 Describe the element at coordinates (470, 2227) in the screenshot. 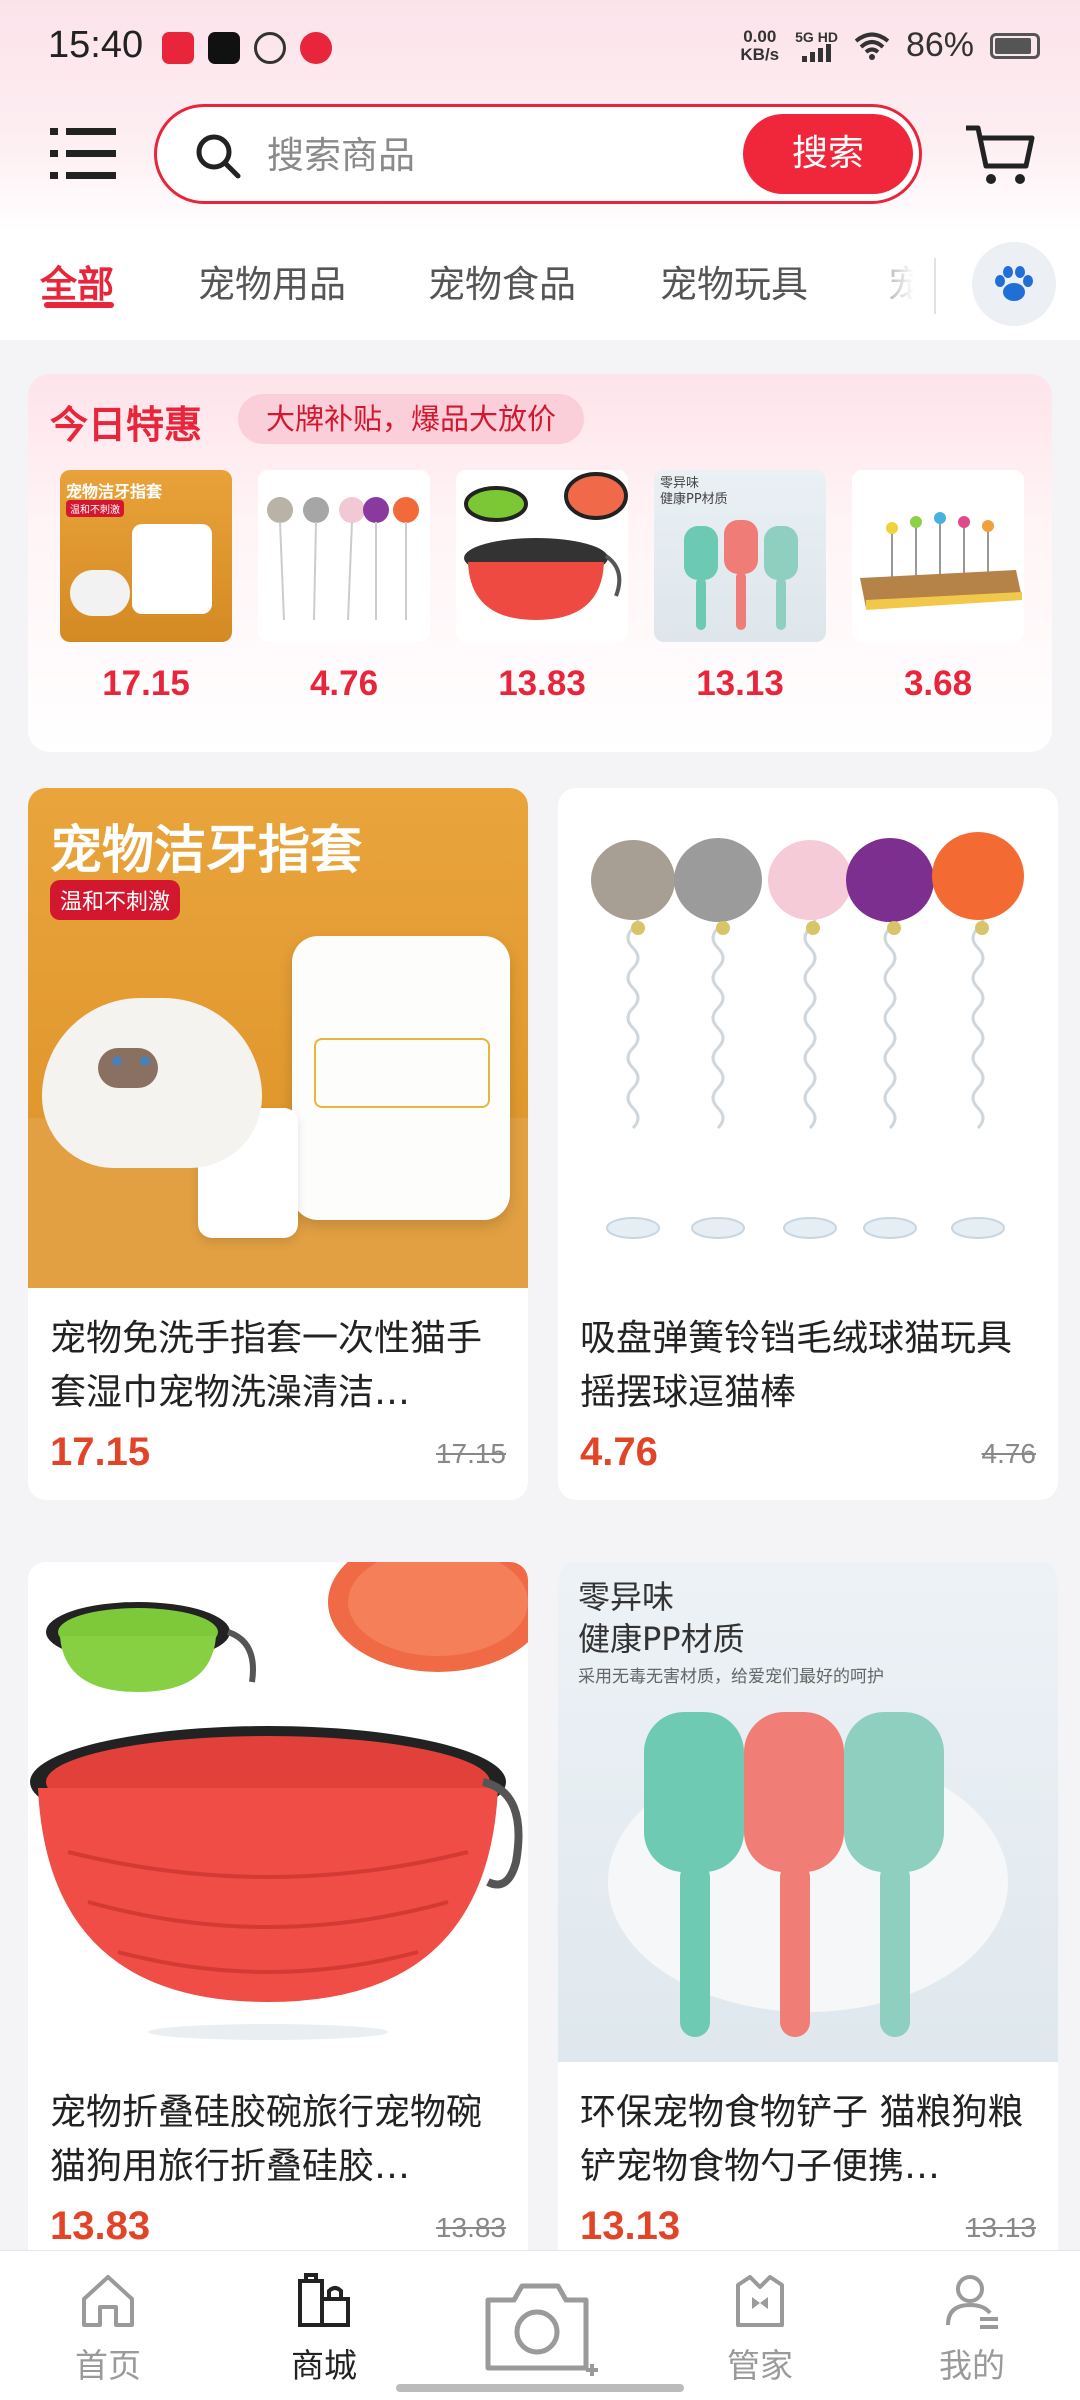

I see `product-original-price: 13.83` at that location.